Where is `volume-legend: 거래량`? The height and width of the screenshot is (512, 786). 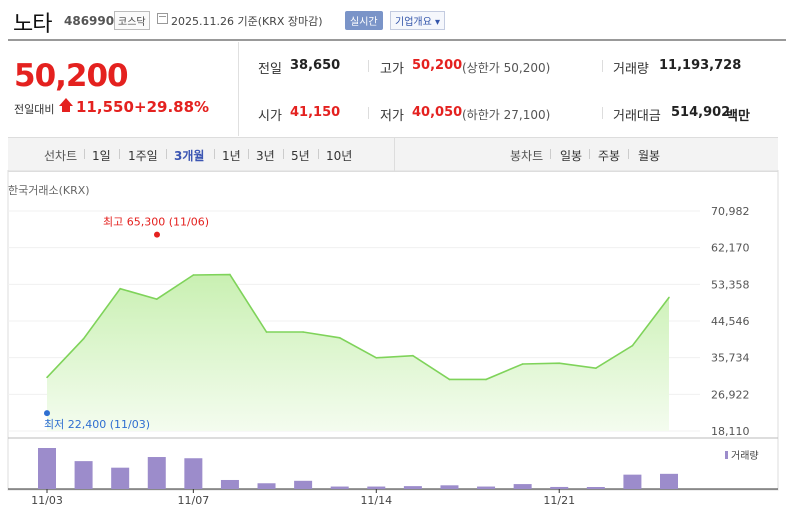
volume-legend: 거래량 is located at coordinates (745, 456).